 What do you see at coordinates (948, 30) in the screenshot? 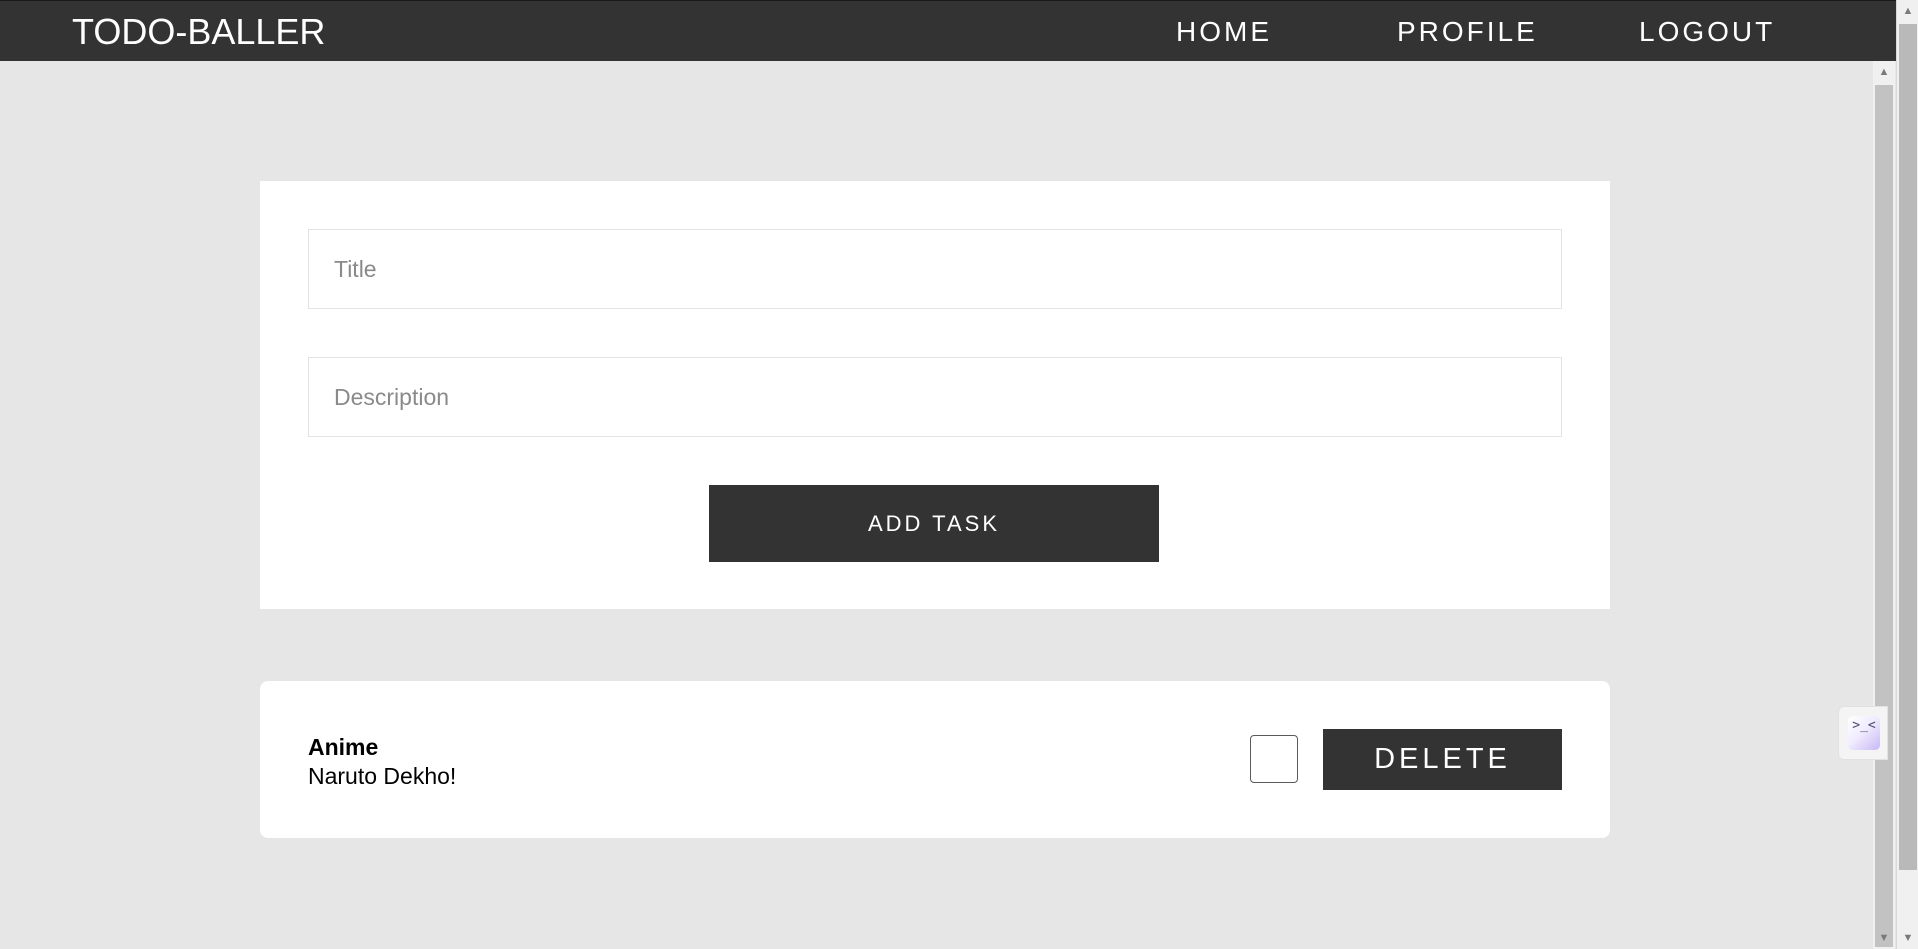
I see `top-navbar: TODO-BALLER HOME PROFILE LOGOUT` at bounding box center [948, 30].